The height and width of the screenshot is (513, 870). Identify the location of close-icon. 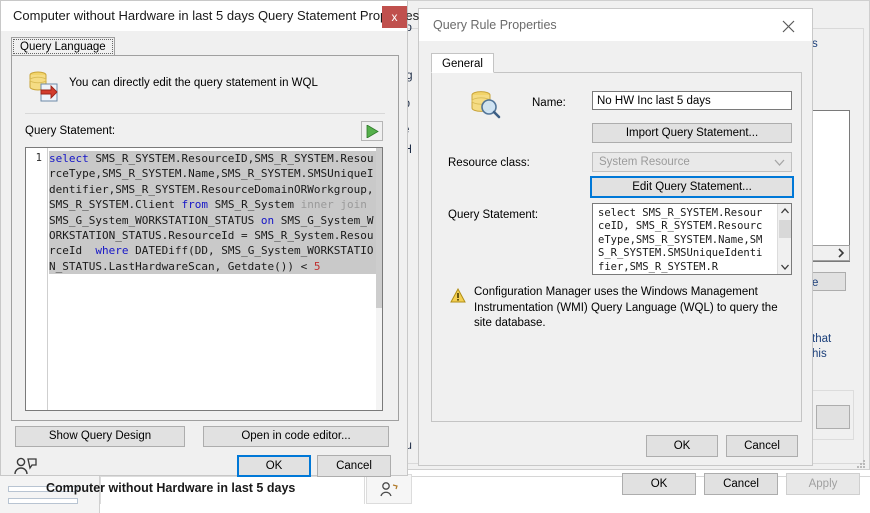
(788, 27).